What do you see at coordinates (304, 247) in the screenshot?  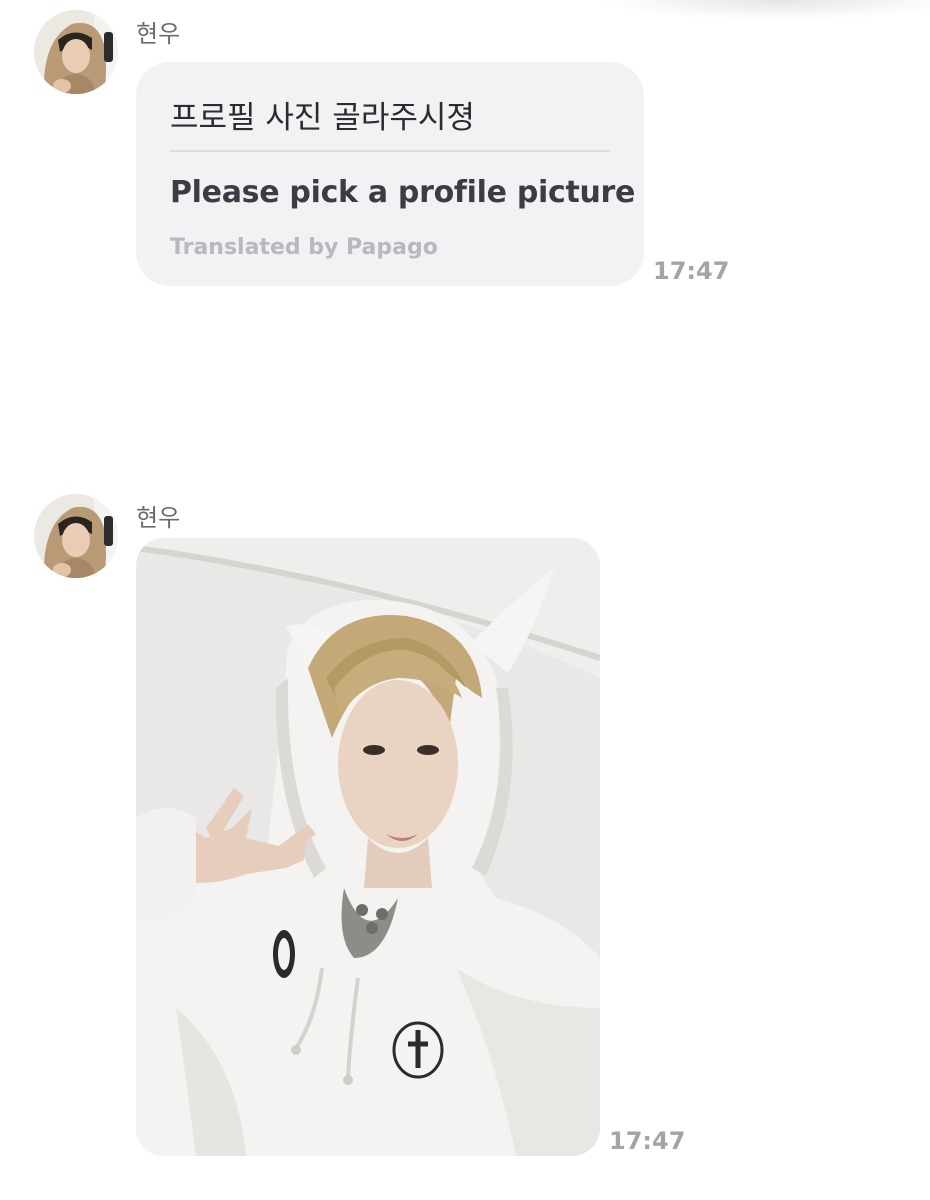 I see `translation-credit: Translated by Papago` at bounding box center [304, 247].